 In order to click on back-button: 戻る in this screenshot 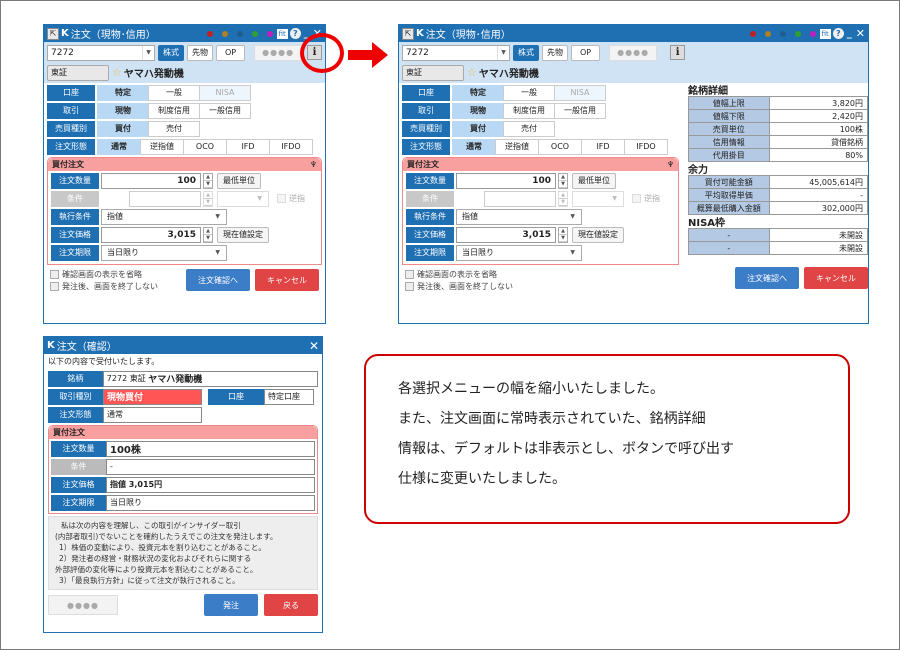, I will do `click(291, 605)`.